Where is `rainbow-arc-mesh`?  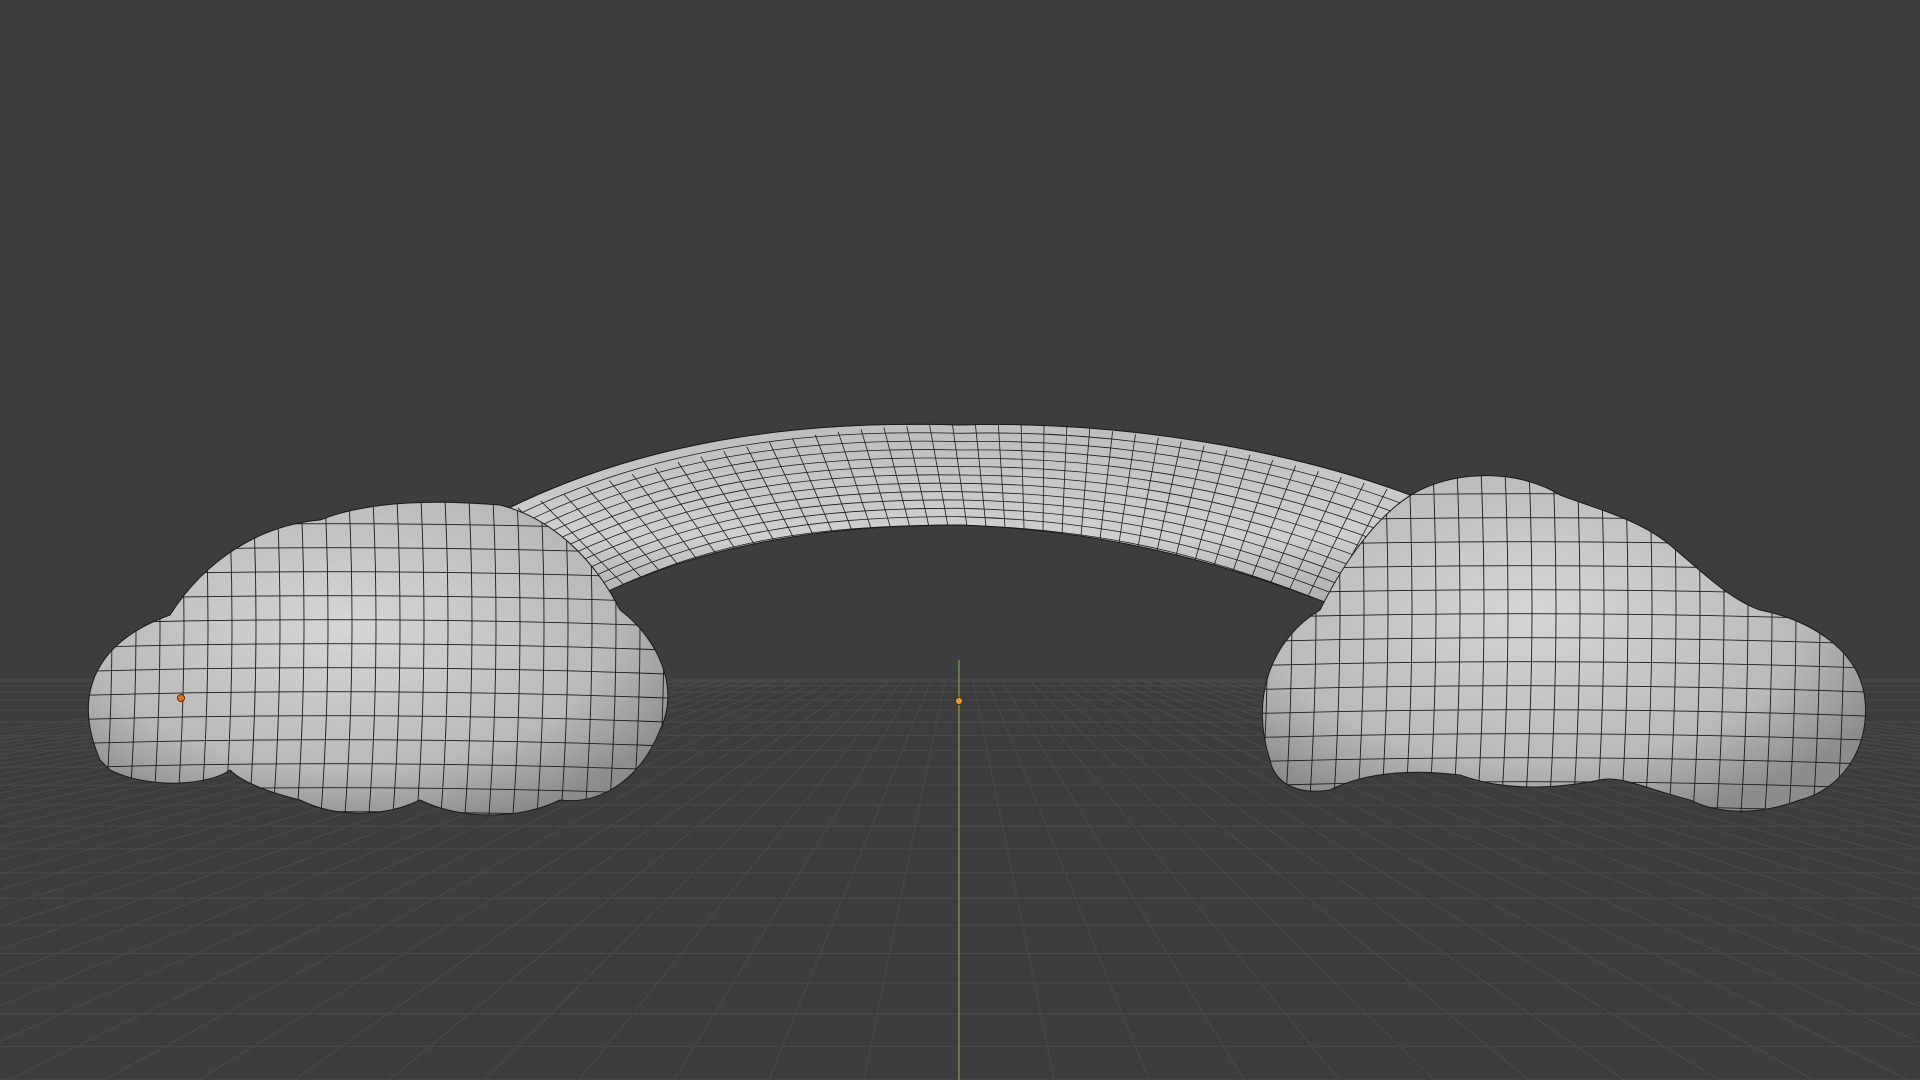 rainbow-arc-mesh is located at coordinates (952, 517).